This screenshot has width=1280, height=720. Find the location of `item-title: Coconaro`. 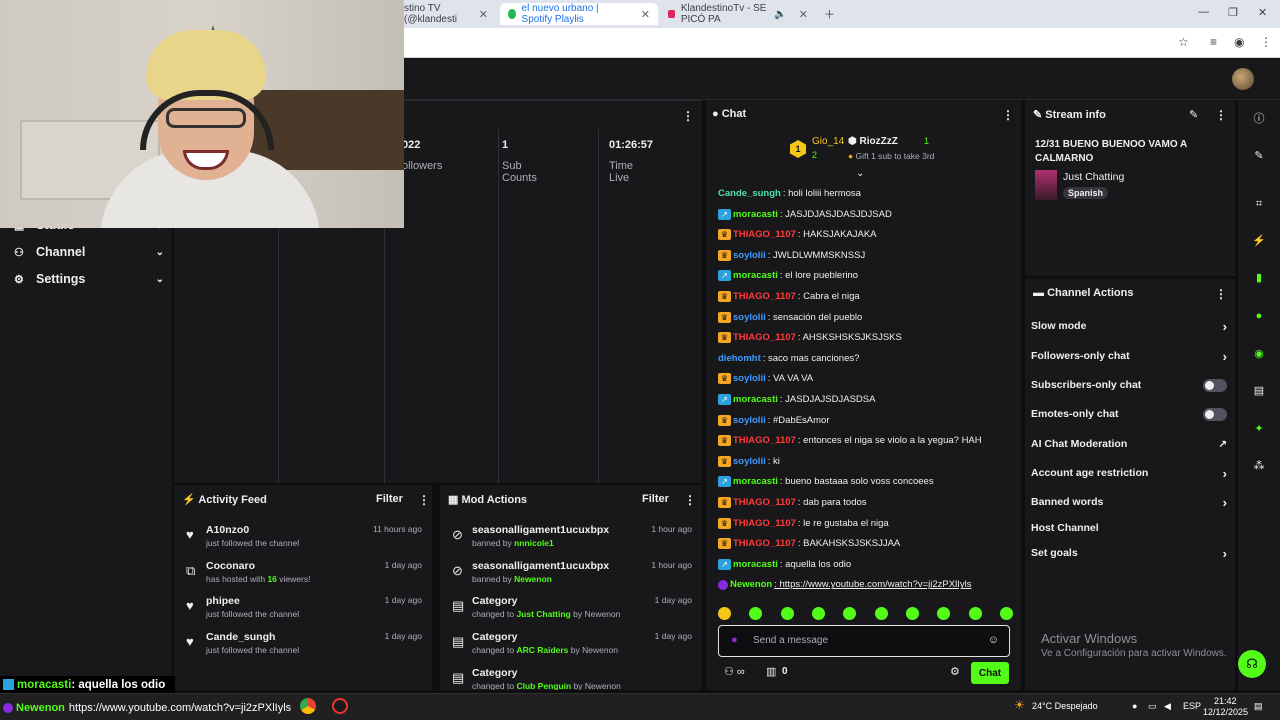

item-title: Coconaro is located at coordinates (230, 566).